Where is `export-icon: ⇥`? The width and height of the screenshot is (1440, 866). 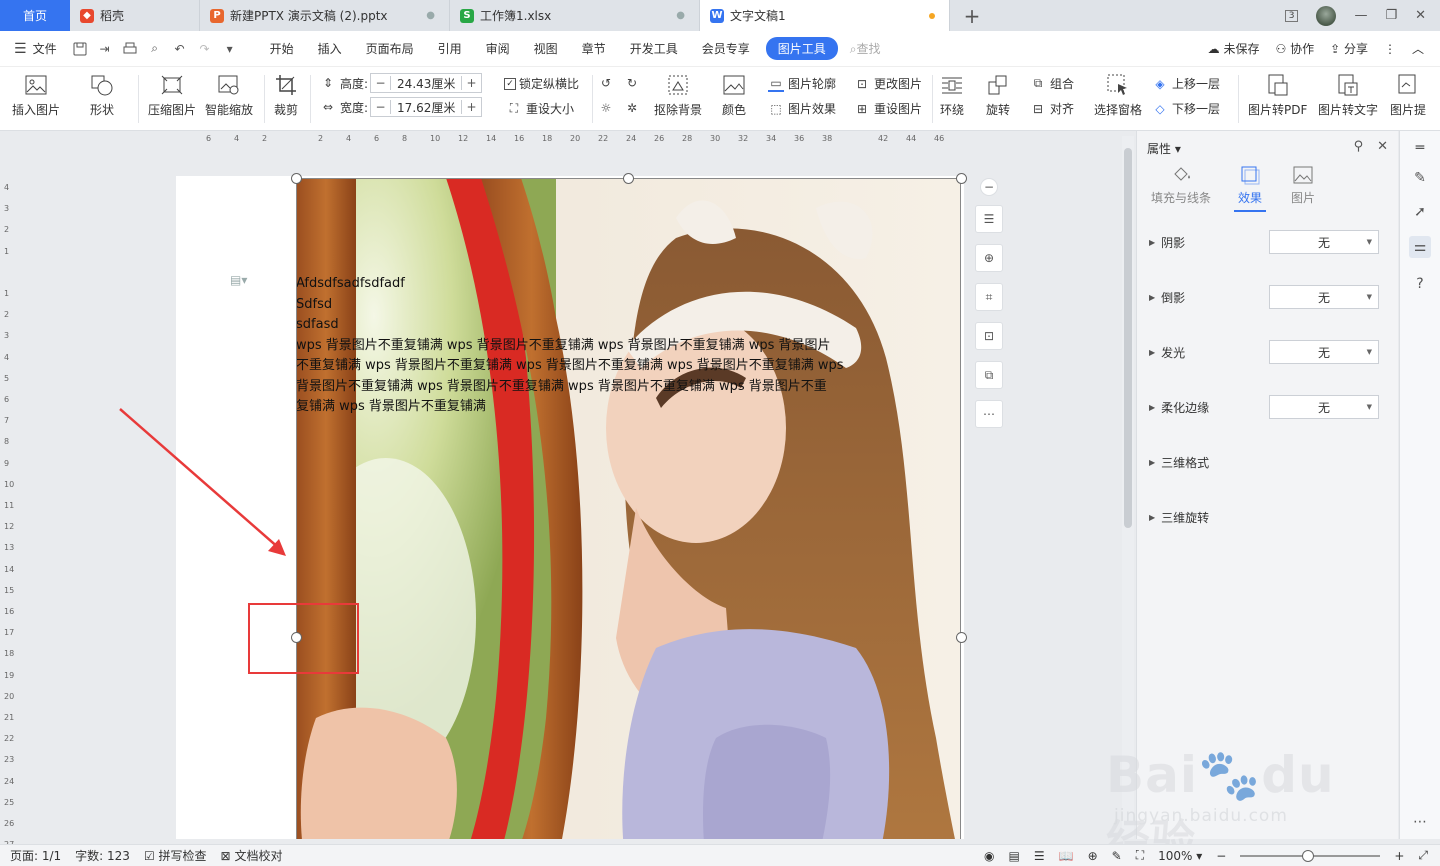 export-icon: ⇥ is located at coordinates (105, 49).